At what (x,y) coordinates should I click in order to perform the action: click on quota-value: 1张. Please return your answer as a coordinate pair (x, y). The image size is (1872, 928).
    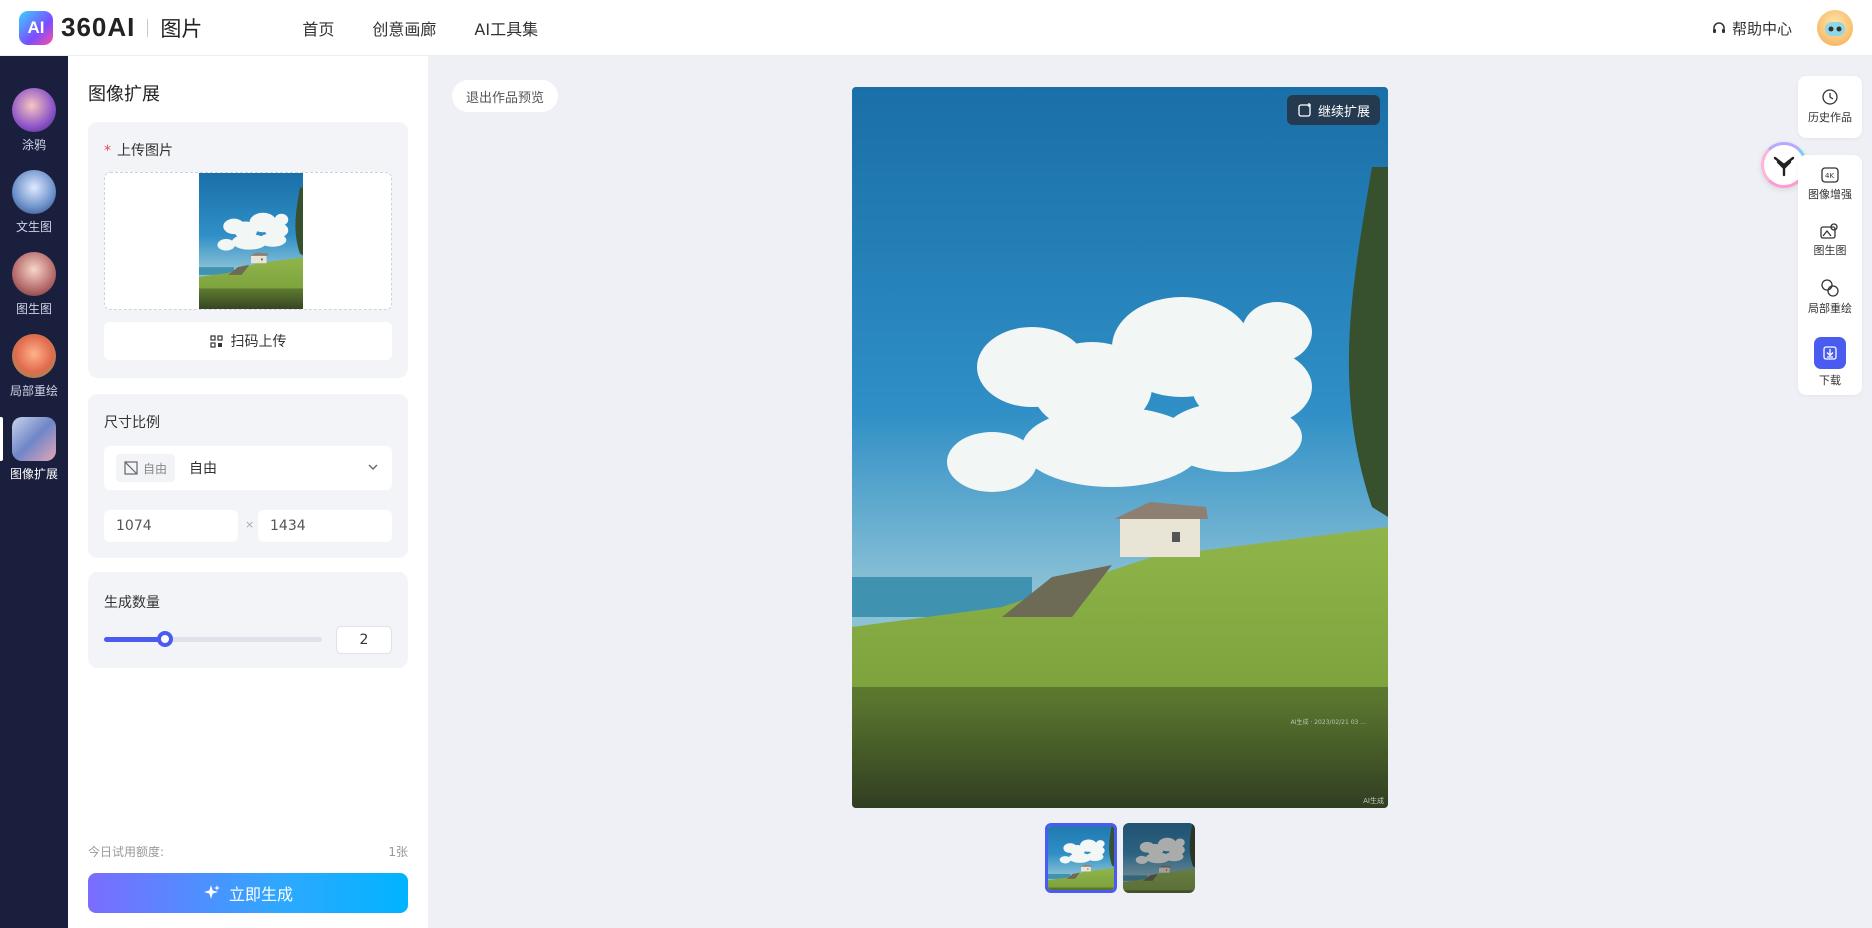
    Looking at the image, I should click on (398, 852).